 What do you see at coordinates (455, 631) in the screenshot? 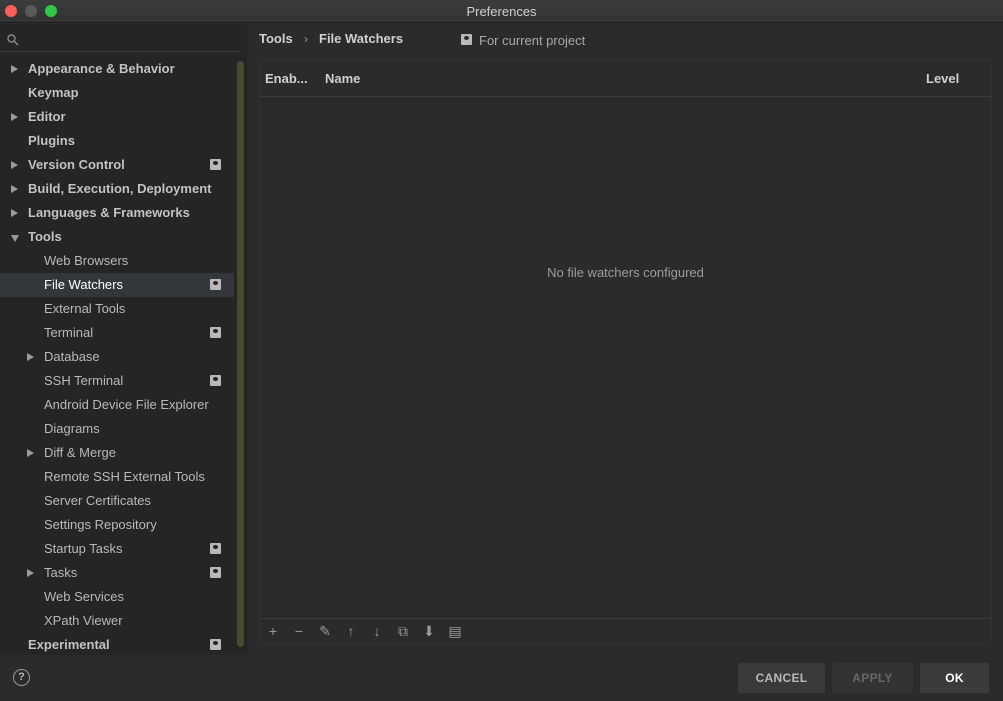
I see `export-icon: ▤` at bounding box center [455, 631].